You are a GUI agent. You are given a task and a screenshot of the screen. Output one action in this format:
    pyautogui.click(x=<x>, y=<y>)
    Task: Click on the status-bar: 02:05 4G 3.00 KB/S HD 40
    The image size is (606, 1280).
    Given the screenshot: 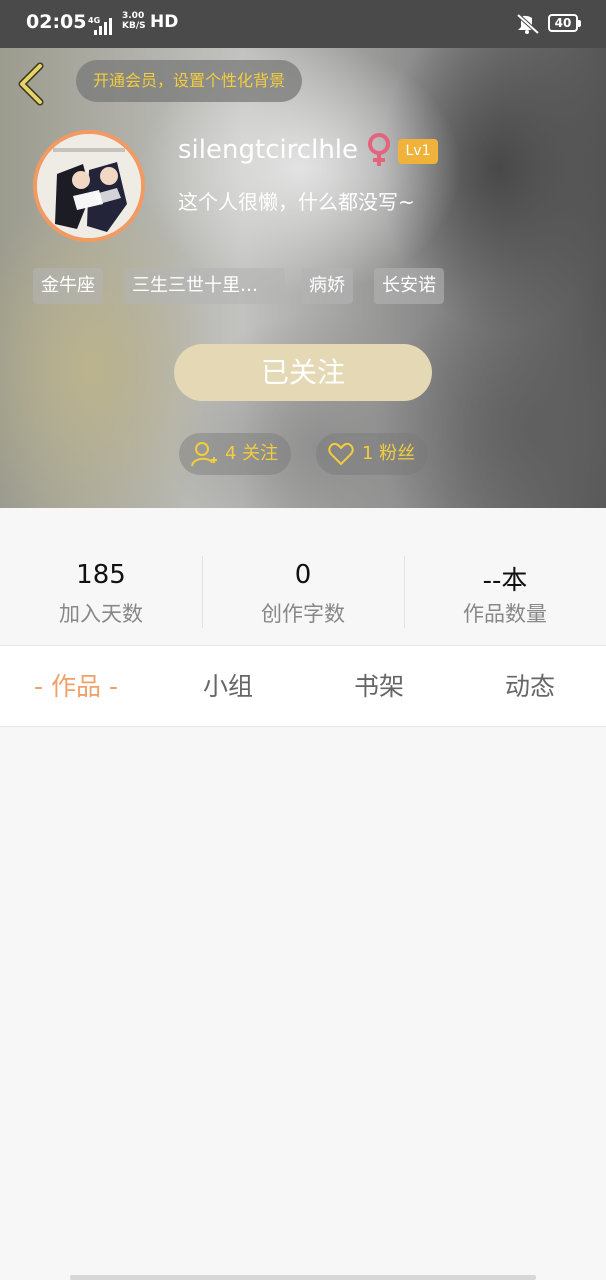 What is the action you would take?
    pyautogui.click(x=303, y=24)
    